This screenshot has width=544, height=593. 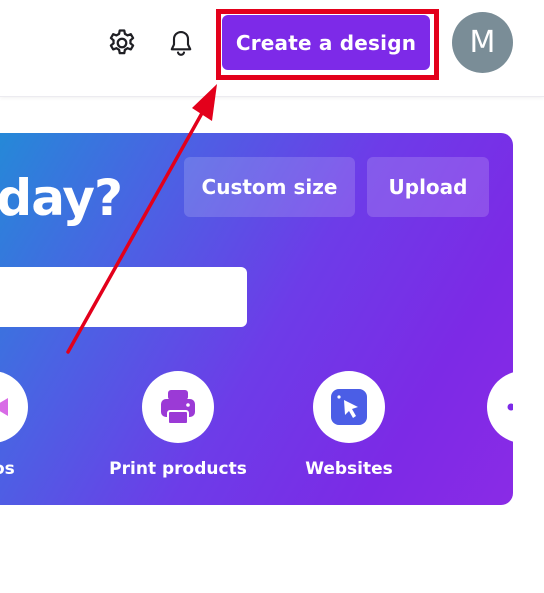 What do you see at coordinates (4, 407) in the screenshot?
I see `video-camera-icon` at bounding box center [4, 407].